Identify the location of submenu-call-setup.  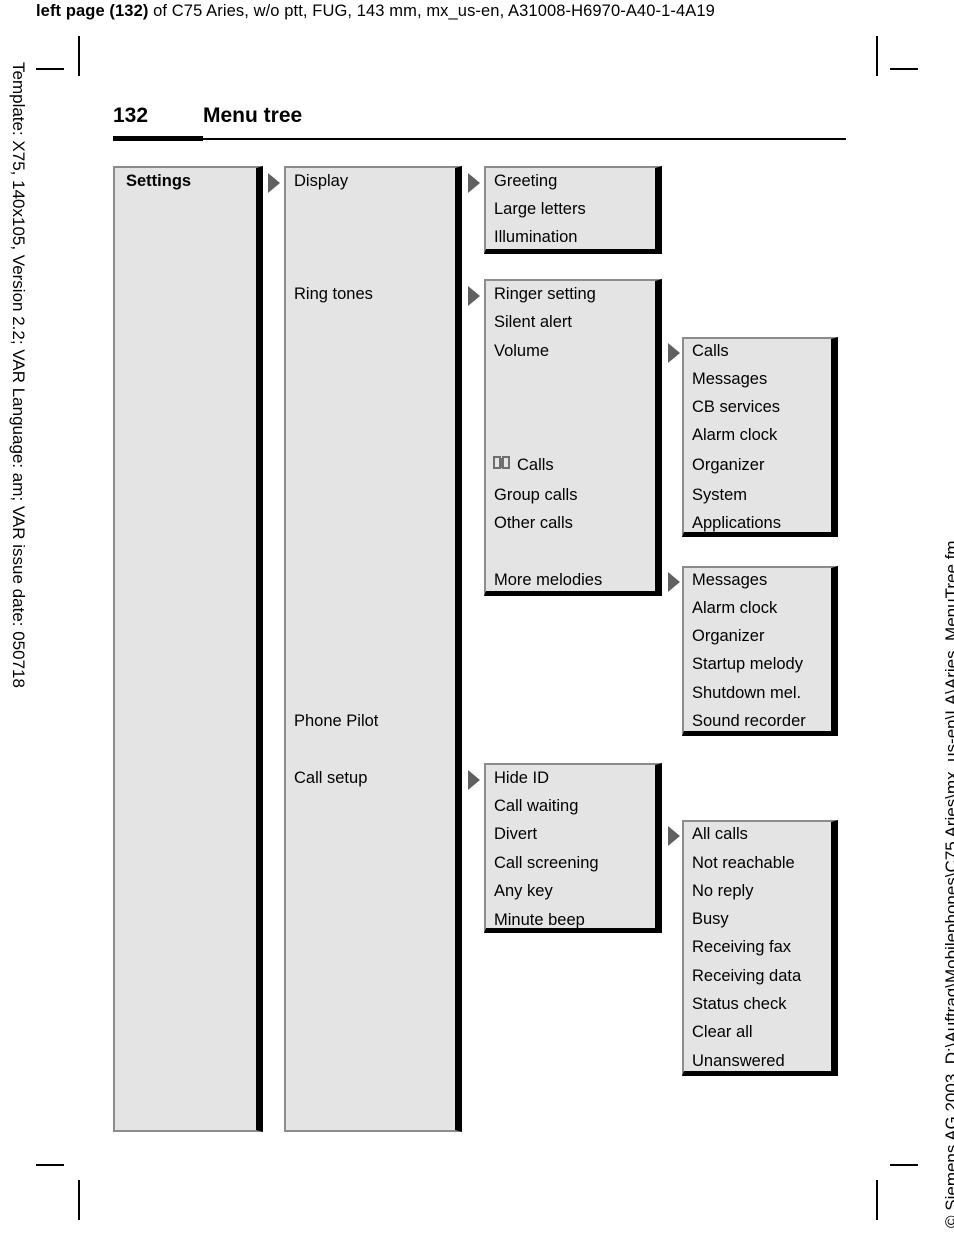
(573, 848).